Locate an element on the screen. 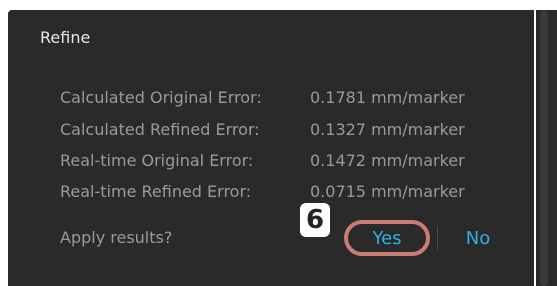 This screenshot has width=557, height=286. stat-value: 0.0715 mm/marker is located at coordinates (387, 191).